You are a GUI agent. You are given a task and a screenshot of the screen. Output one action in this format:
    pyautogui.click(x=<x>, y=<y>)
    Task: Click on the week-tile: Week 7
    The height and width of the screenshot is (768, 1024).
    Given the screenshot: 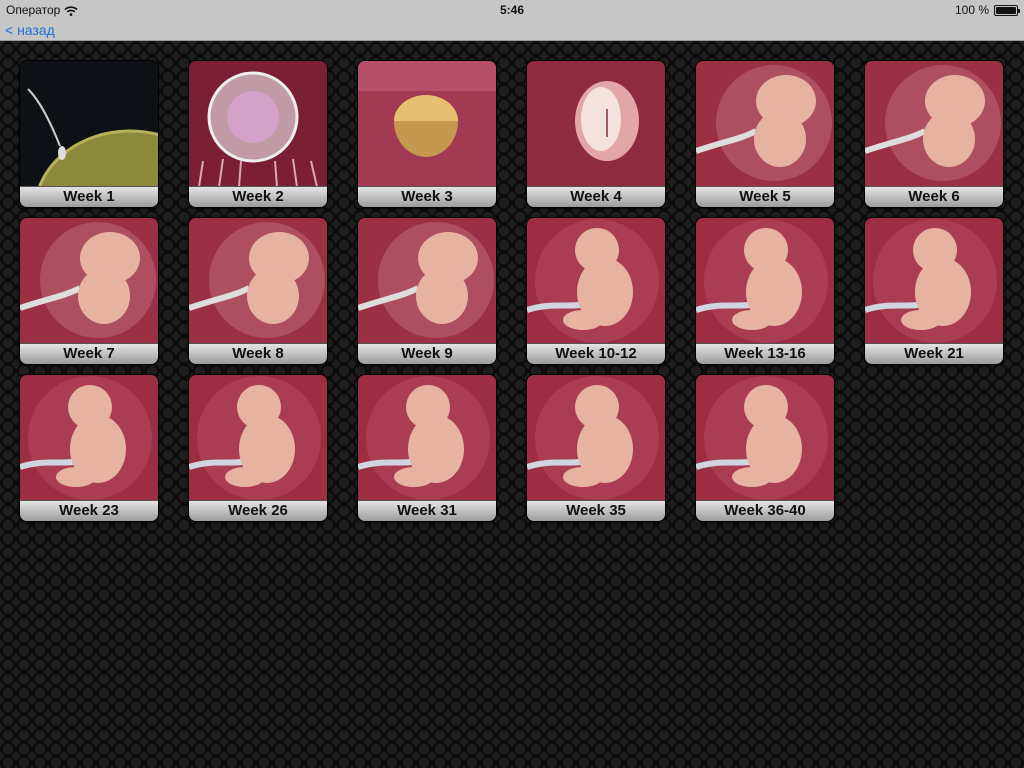 What is the action you would take?
    pyautogui.click(x=89, y=291)
    